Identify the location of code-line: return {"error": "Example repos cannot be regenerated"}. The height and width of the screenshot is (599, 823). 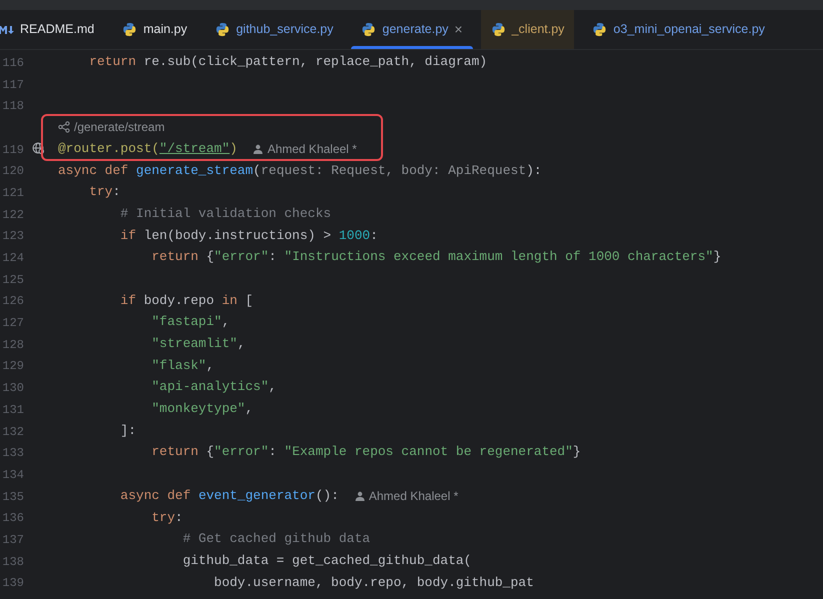
(365, 452).